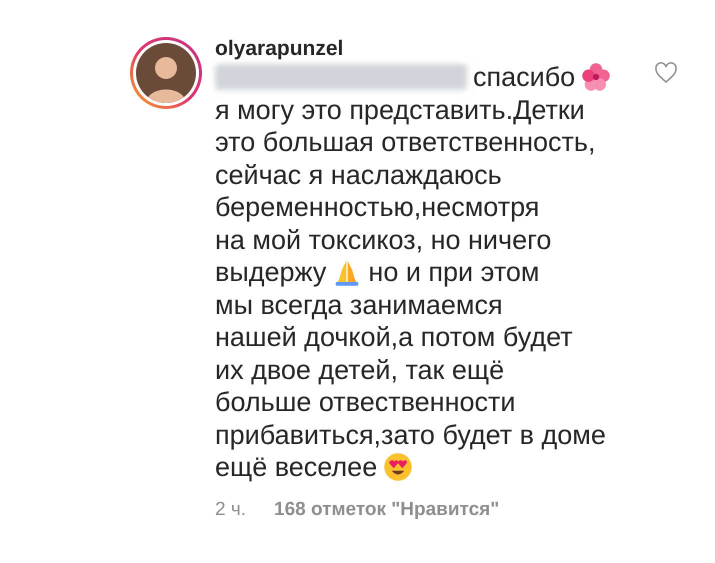 The image size is (715, 563). Describe the element at coordinates (383, 240) in the screenshot. I see `comment-text: на мой токсикоз, но ничего` at that location.